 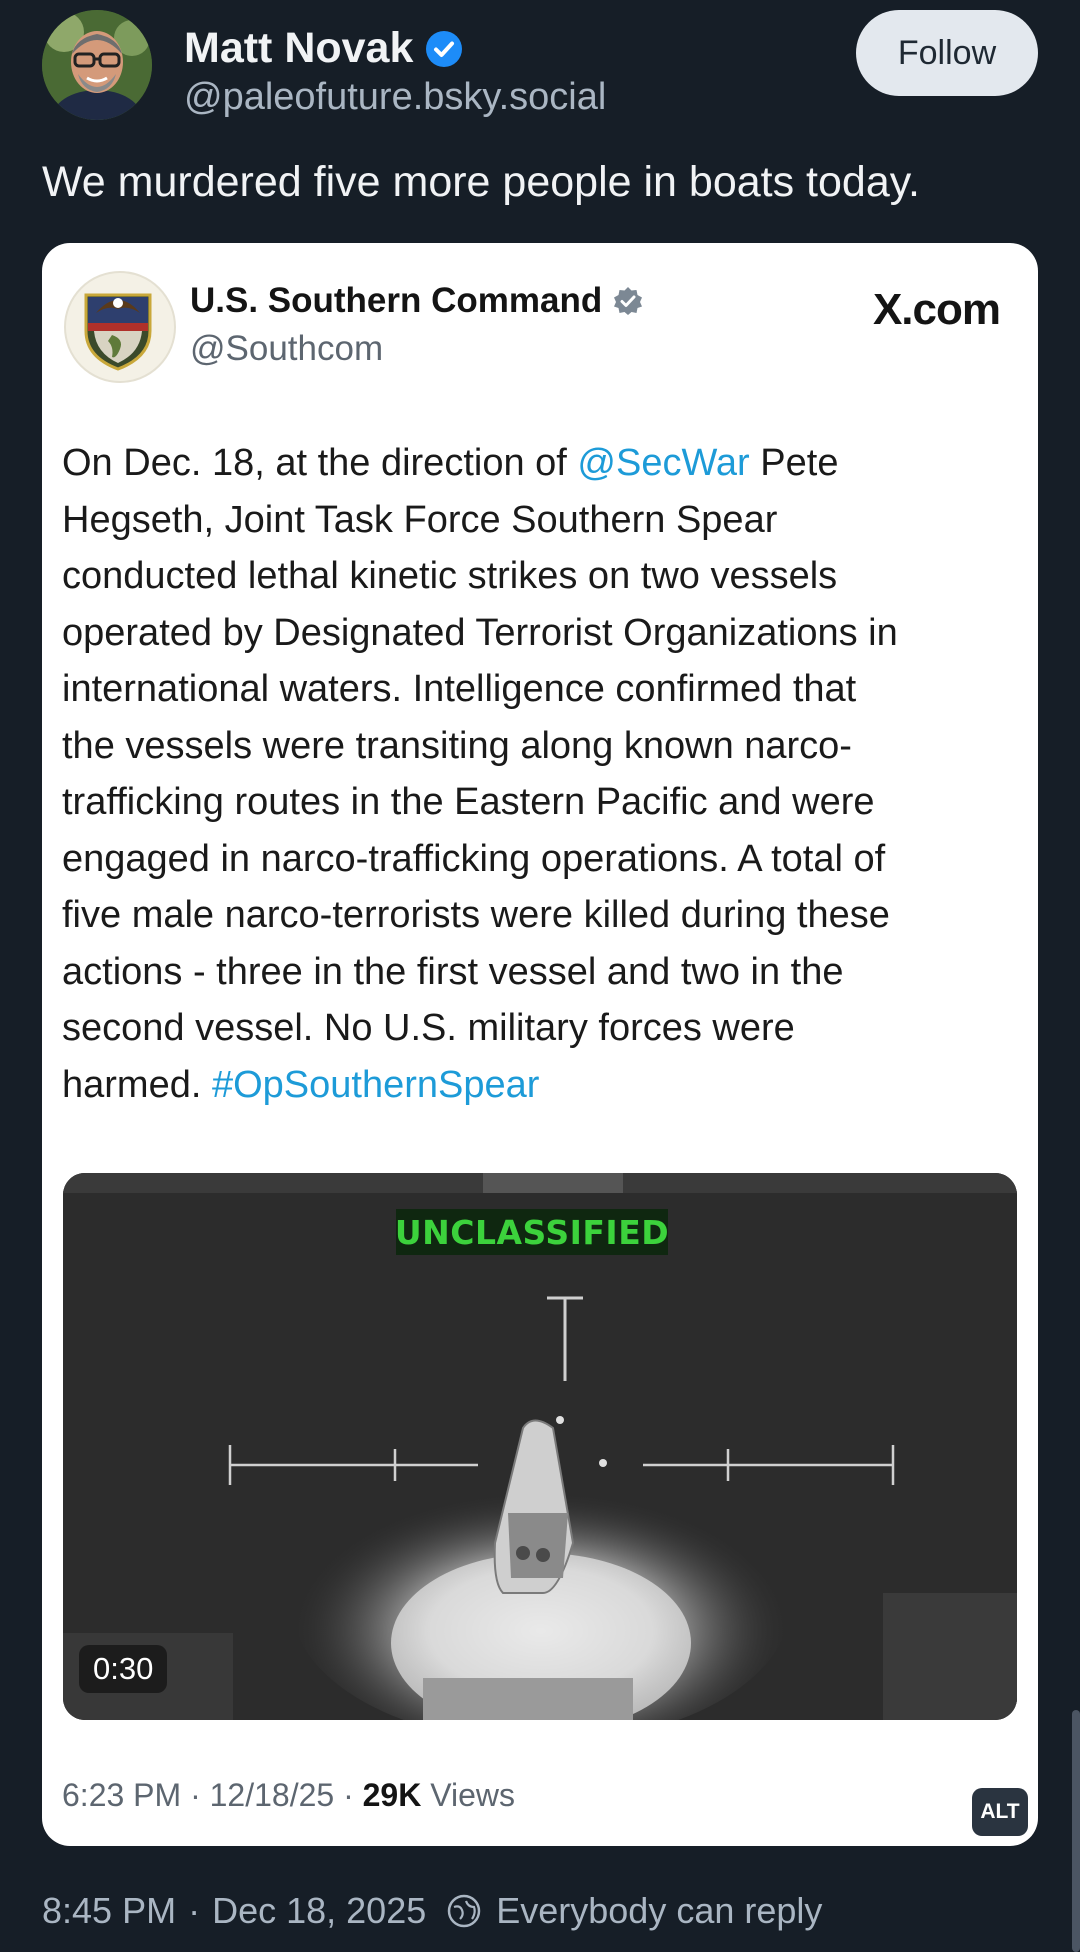 I want to click on hashtag-link: #OpSouthernSpear, so click(x=375, y=1084).